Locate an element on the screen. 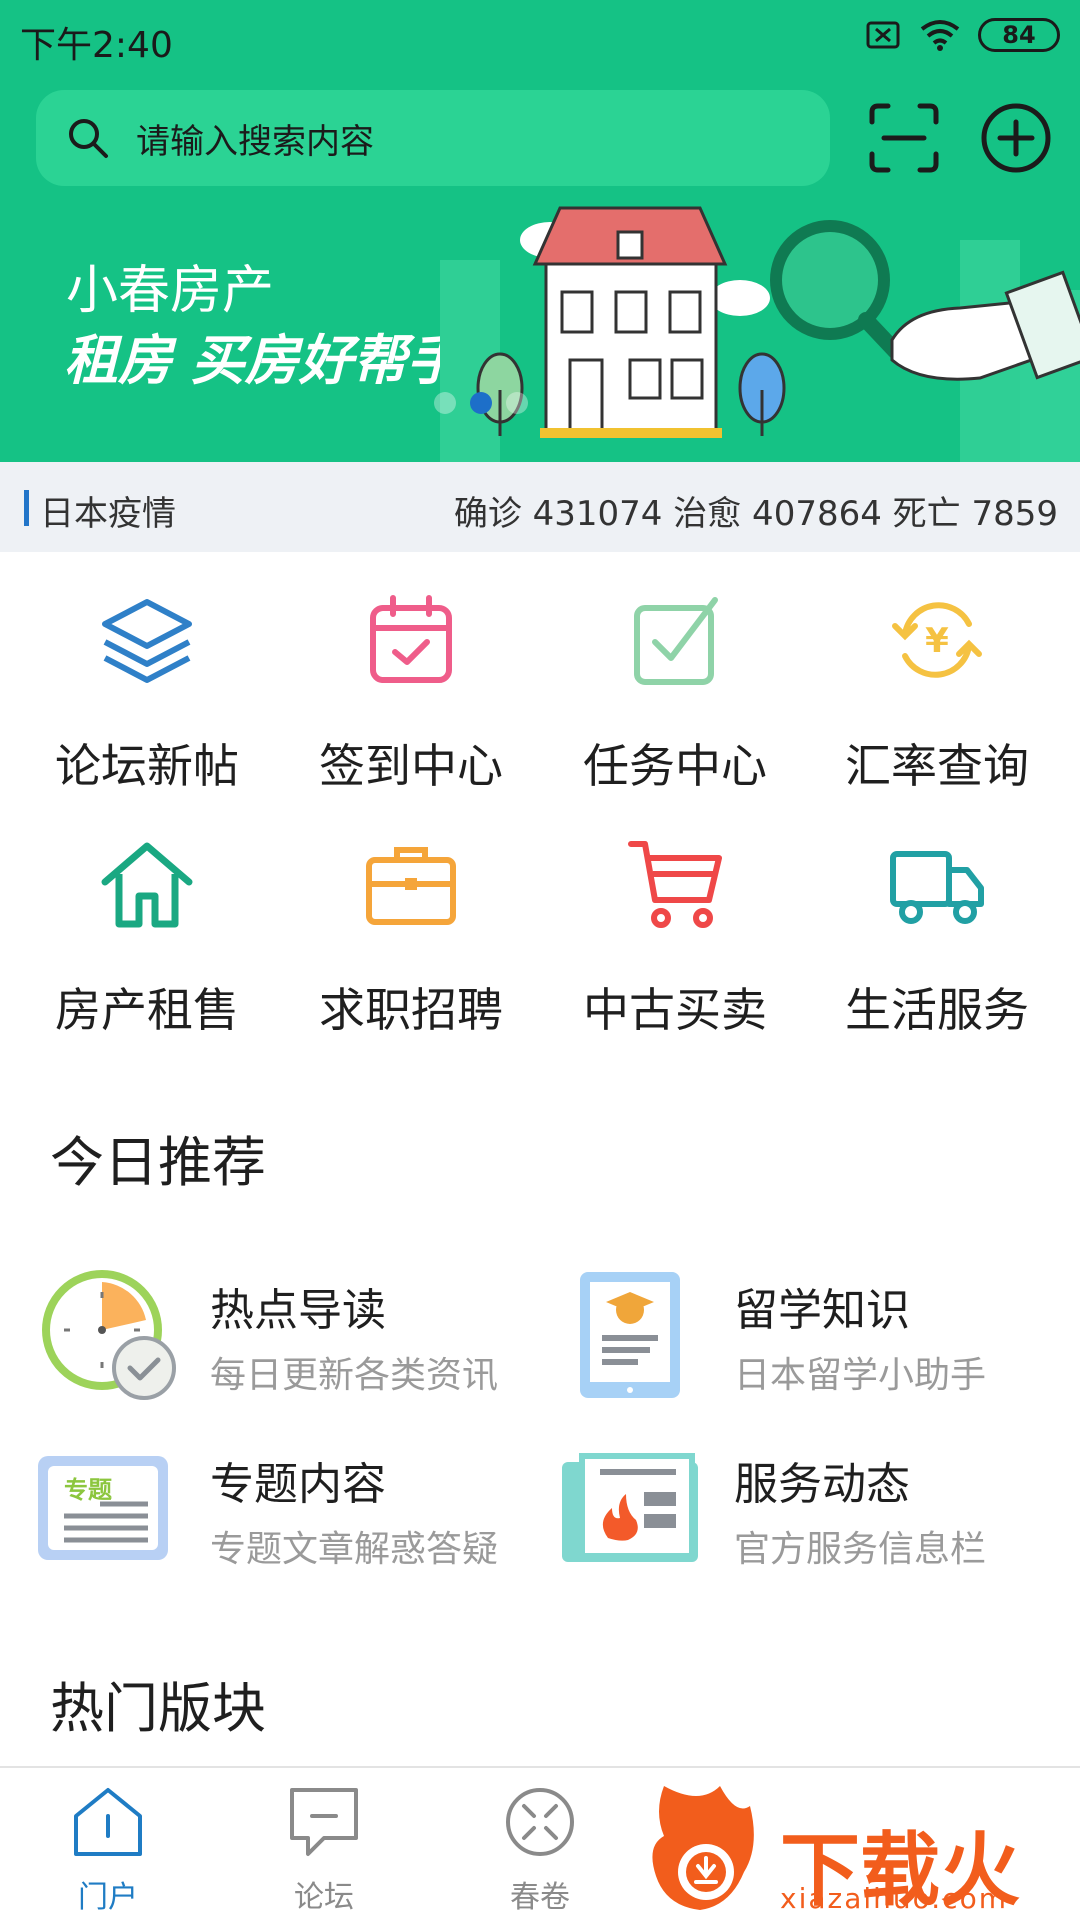  ticker-accent-bar is located at coordinates (26, 508).